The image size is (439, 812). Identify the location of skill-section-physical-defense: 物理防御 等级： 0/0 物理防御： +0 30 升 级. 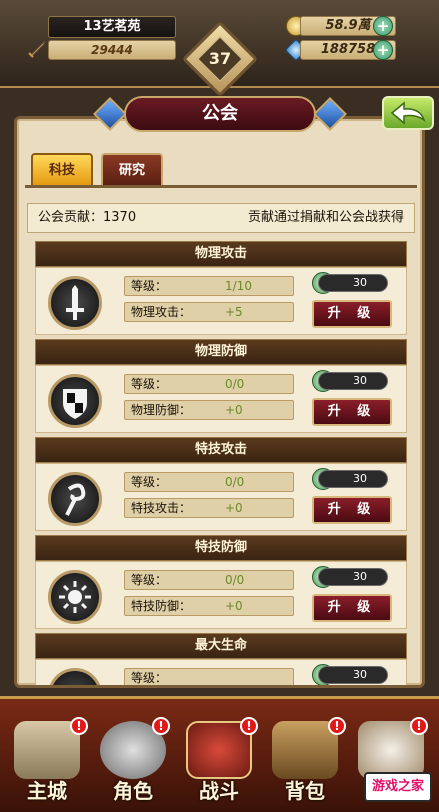
(221, 387).